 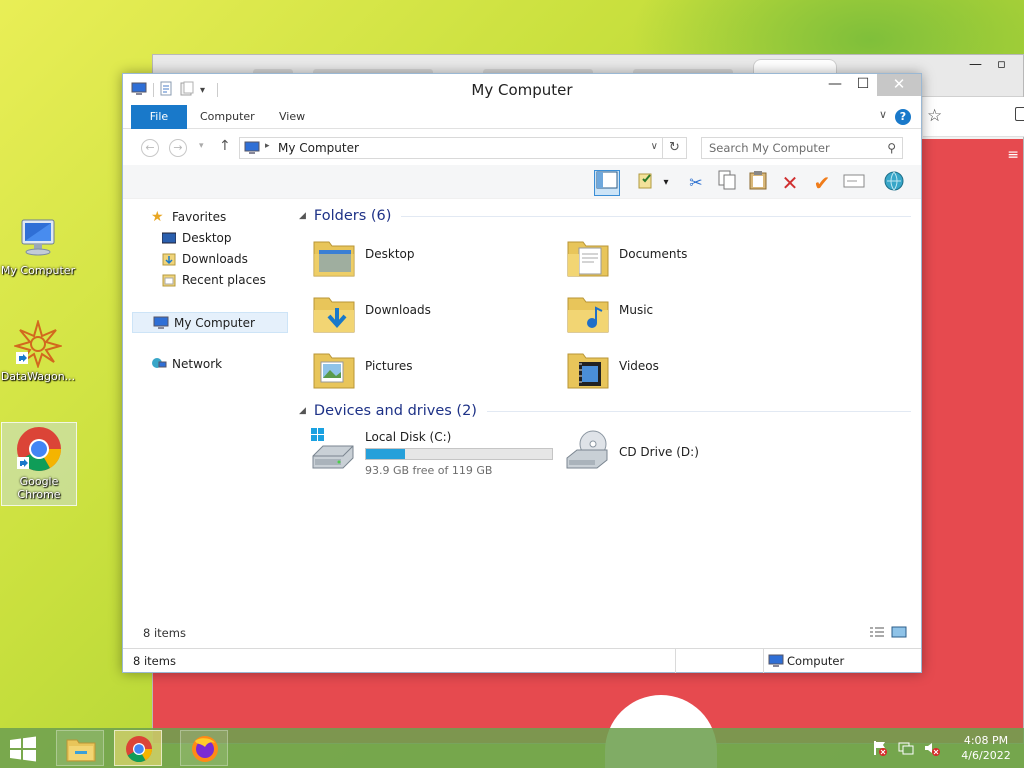 What do you see at coordinates (138, 748) in the screenshot?
I see `taskbar-google-chrome` at bounding box center [138, 748].